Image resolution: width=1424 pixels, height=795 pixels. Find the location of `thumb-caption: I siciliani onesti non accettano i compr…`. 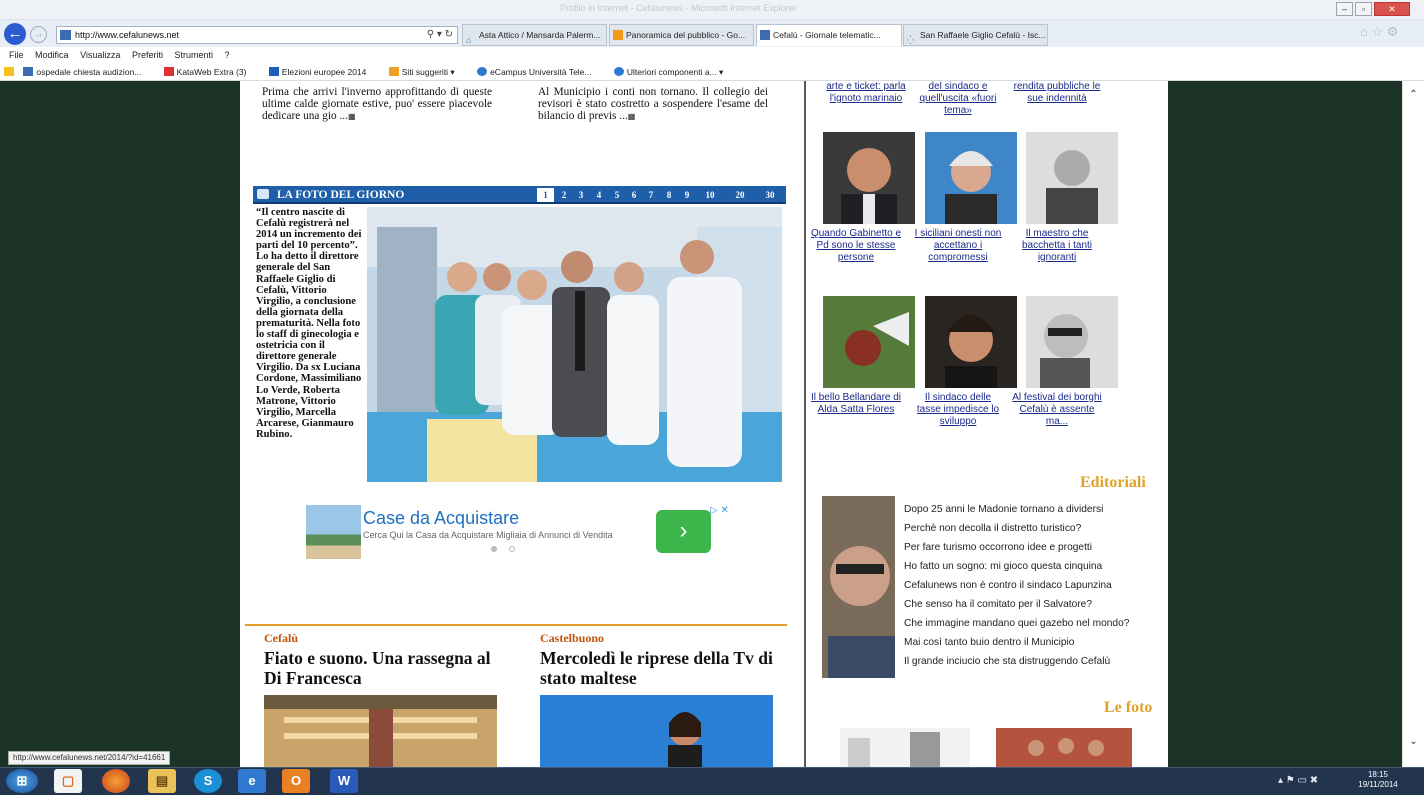

thumb-caption: I siciliani onesti non accettano i compr… is located at coordinates (958, 246).